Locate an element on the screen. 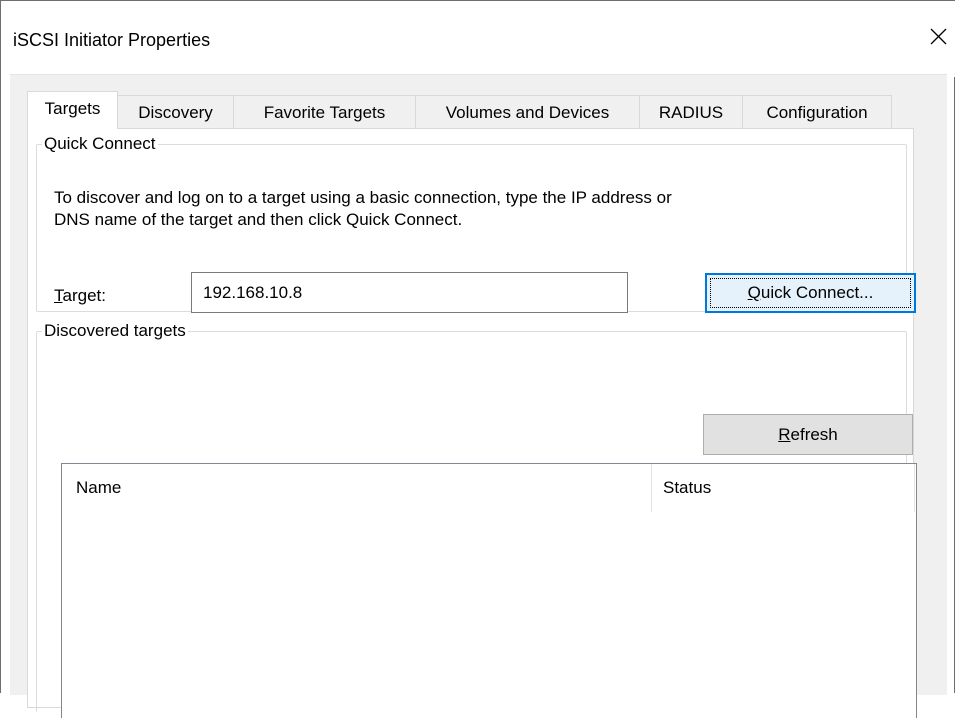 This screenshot has height=718, width=957. title-bar: iSCSI Initiator Properties is located at coordinates (478, 39).